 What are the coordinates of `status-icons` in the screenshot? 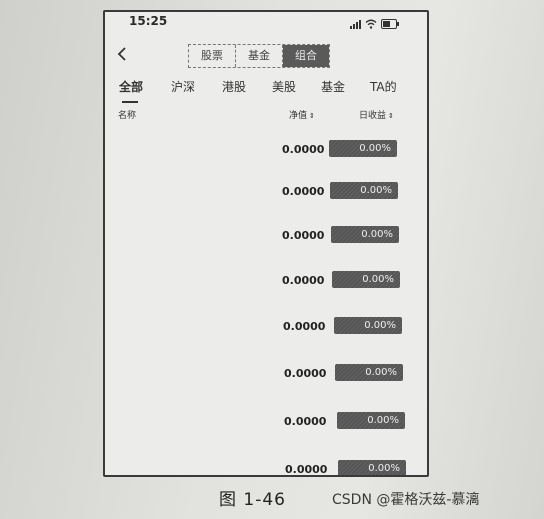 It's located at (374, 23).